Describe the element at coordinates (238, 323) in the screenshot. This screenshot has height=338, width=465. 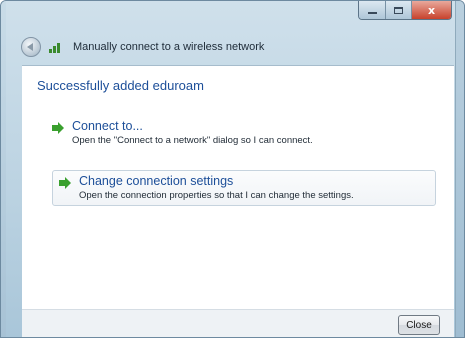
I see `dialog-footer: Close` at that location.